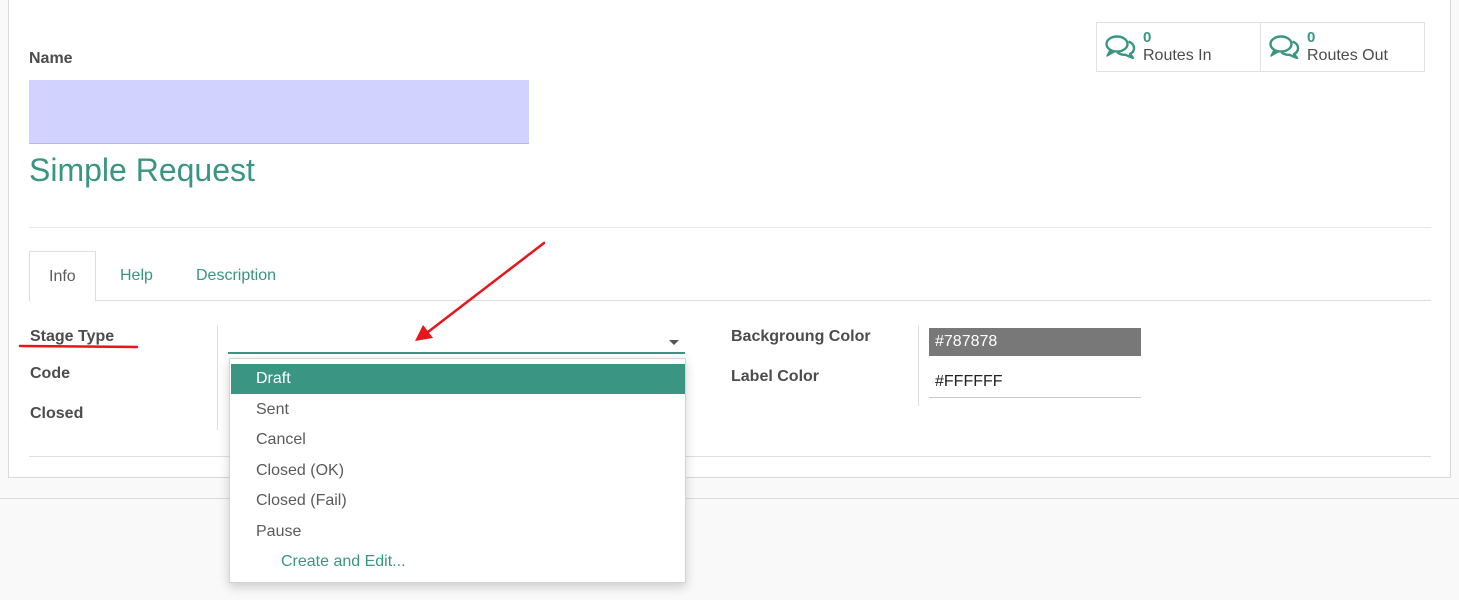 The image size is (1459, 600). What do you see at coordinates (142, 170) in the screenshot?
I see `page-title: Simple Request` at bounding box center [142, 170].